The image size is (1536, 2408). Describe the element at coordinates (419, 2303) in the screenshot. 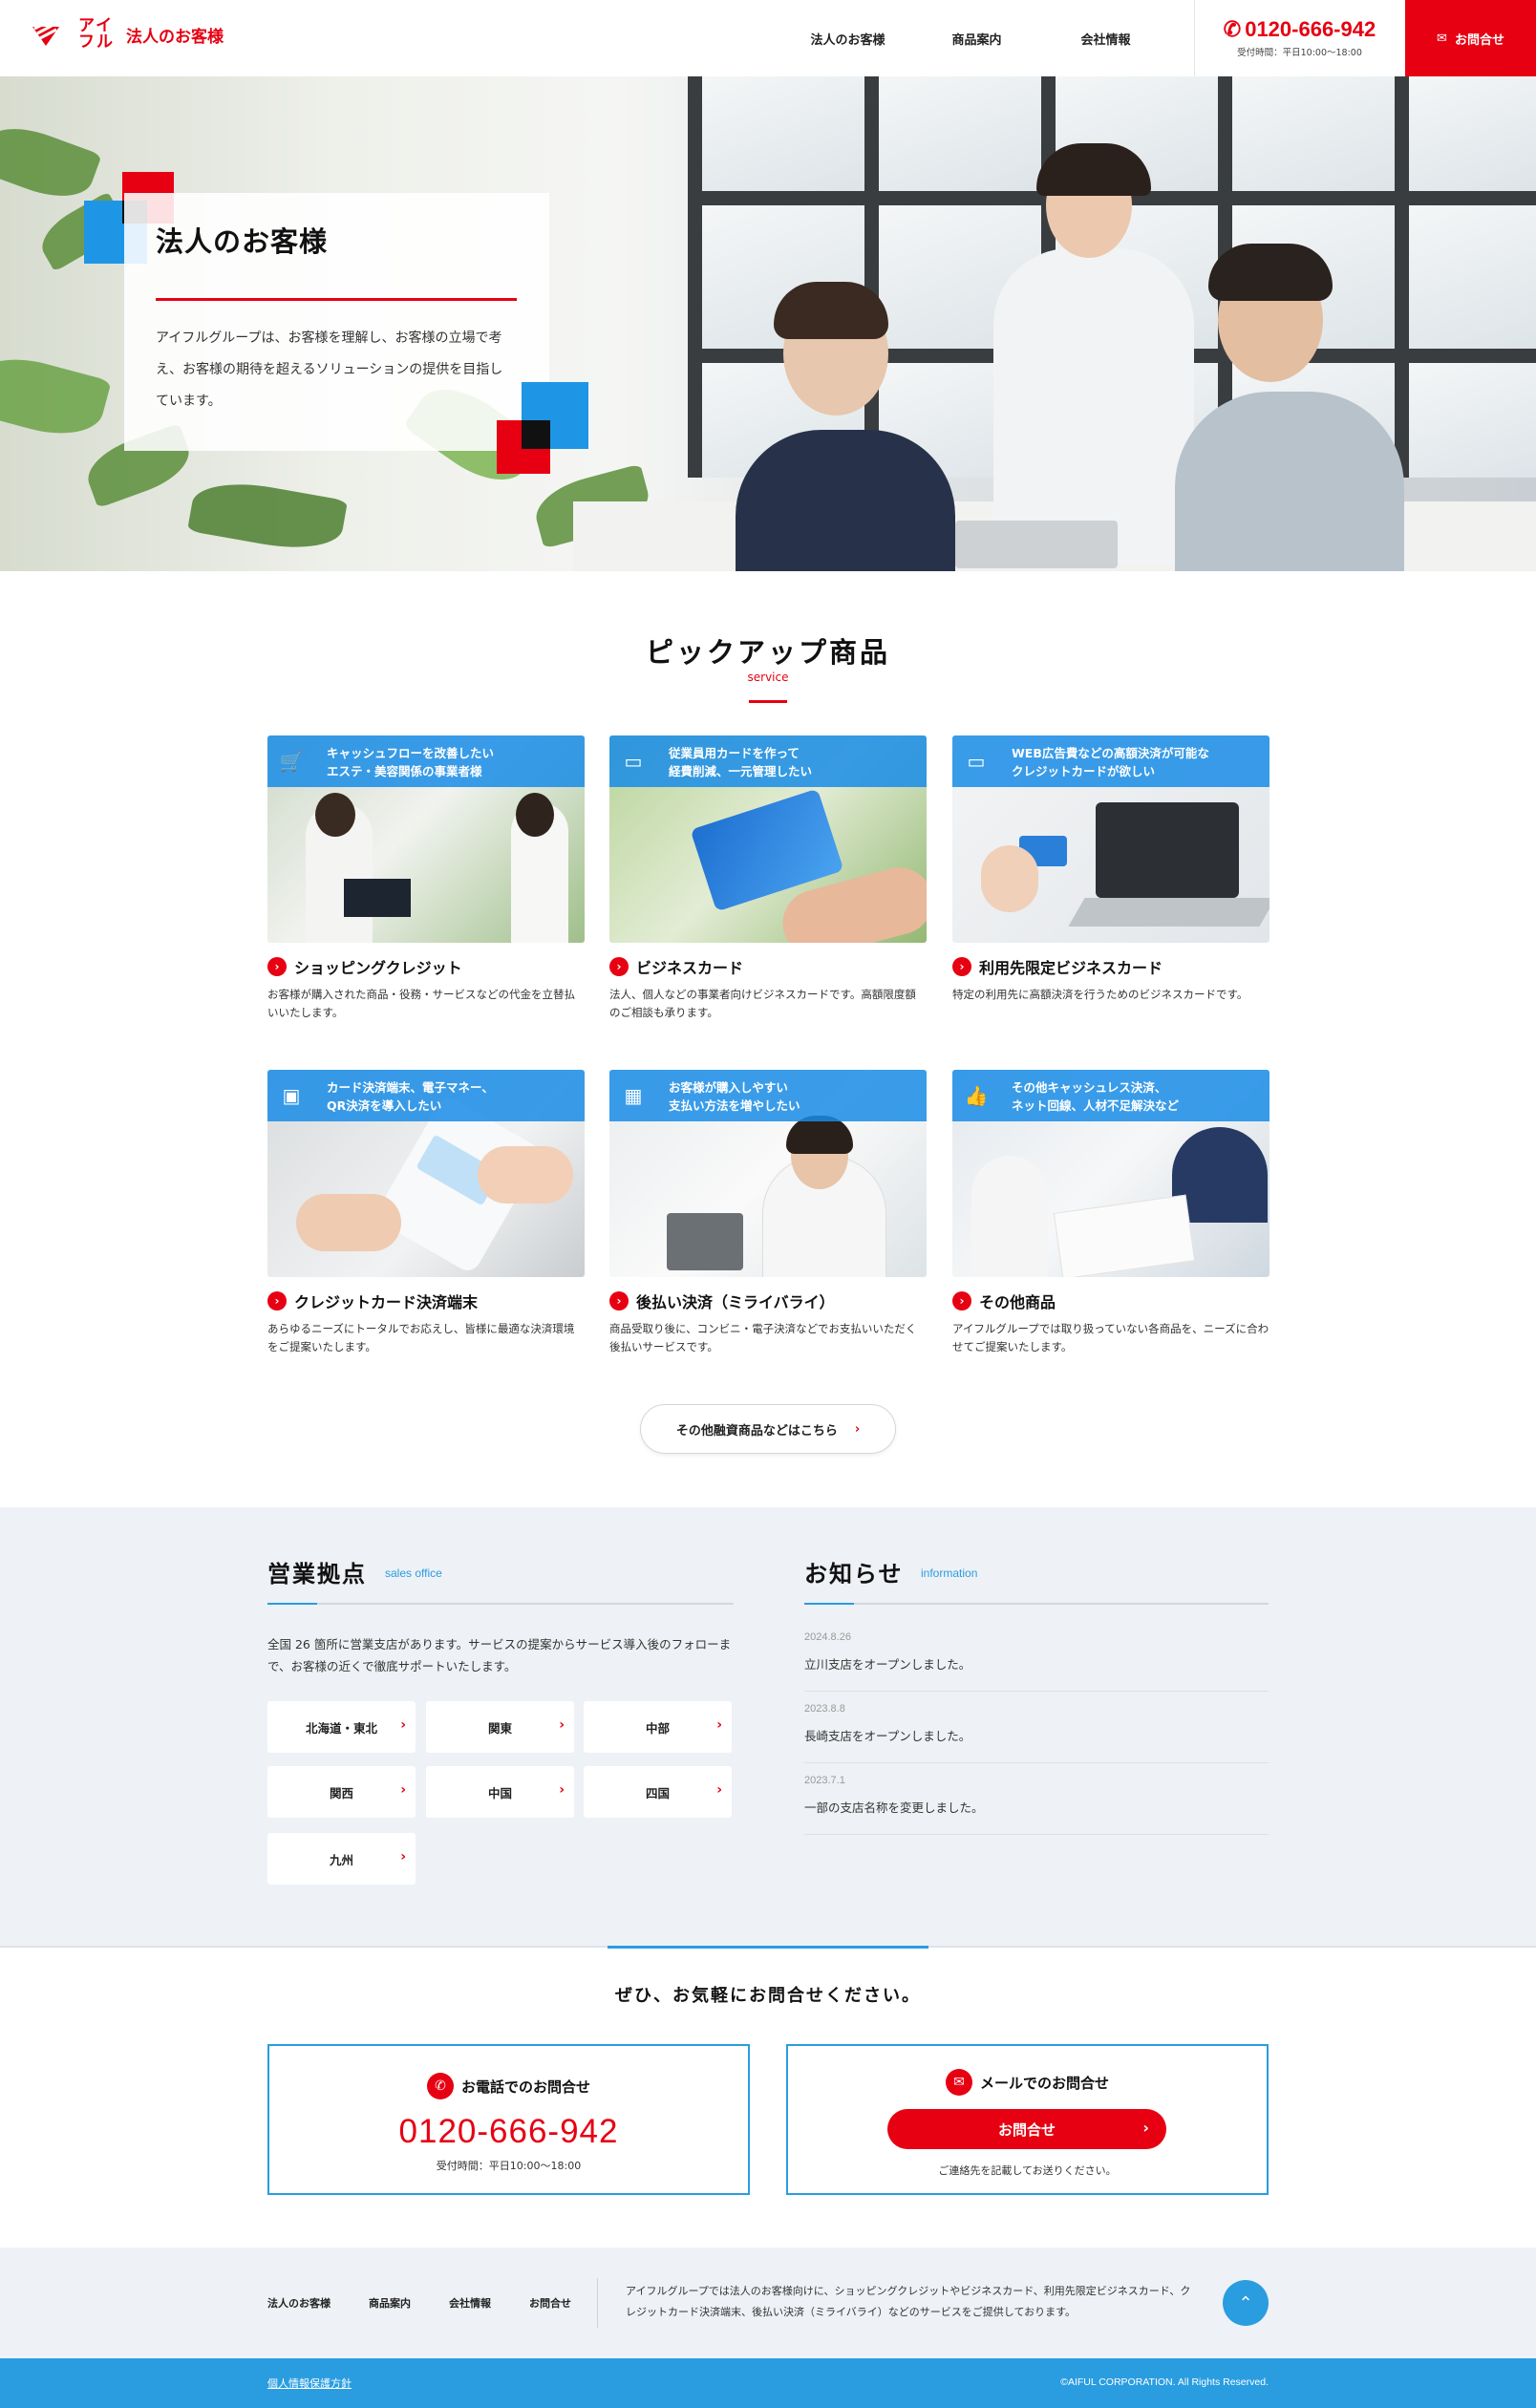

I see `footer-nav: 法人のお客様 商品案内 会社情報 お問合せ` at that location.